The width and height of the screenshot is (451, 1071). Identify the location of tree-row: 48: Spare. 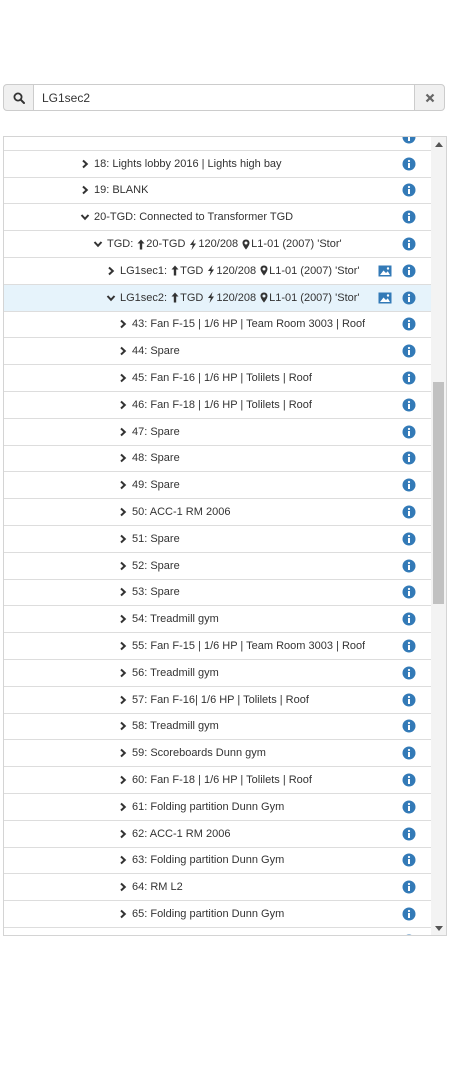
(218, 459).